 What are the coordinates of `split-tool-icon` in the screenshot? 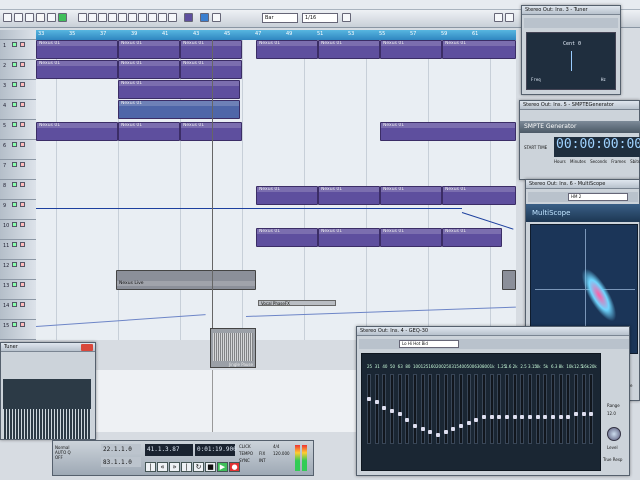 It's located at (102, 17).